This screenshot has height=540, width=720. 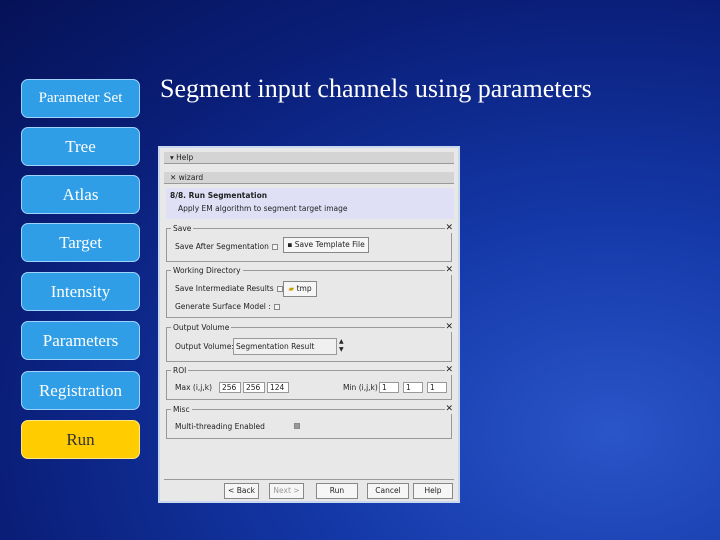 I want to click on nav-intensity: Intensity, so click(x=80, y=291).